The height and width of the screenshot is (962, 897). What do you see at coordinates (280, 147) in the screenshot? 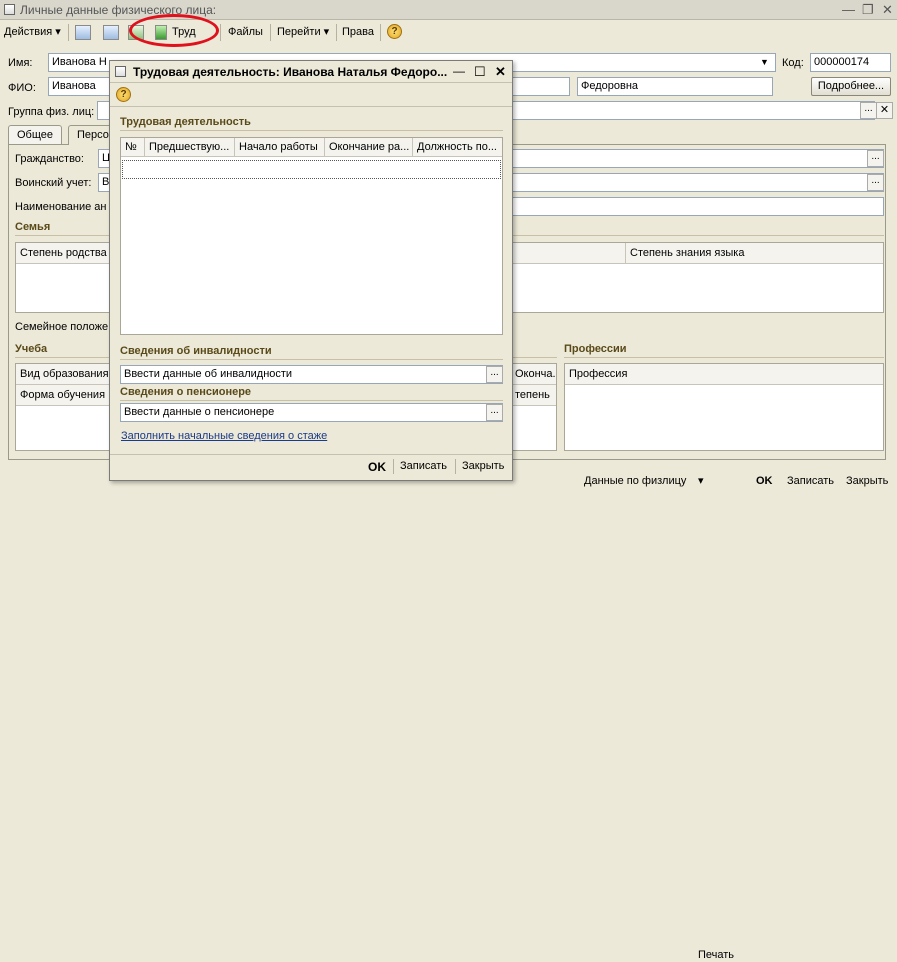
I see `col-start: Начало работы` at bounding box center [280, 147].